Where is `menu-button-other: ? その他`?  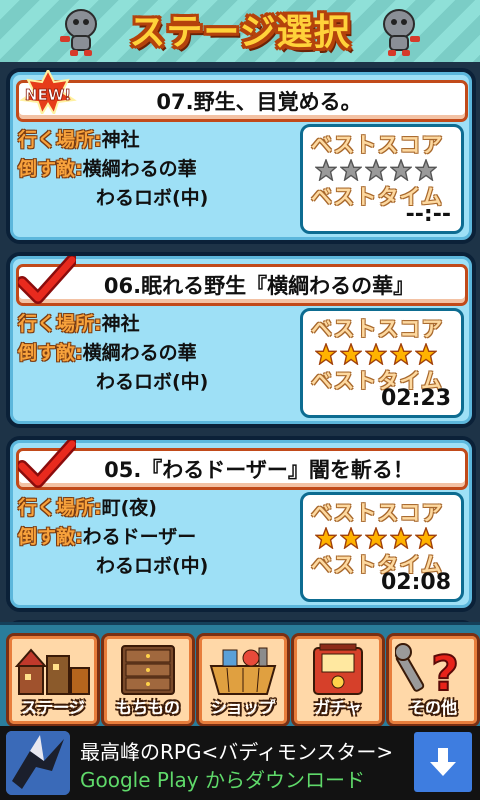 menu-button-other: ? その他 is located at coordinates (433, 680).